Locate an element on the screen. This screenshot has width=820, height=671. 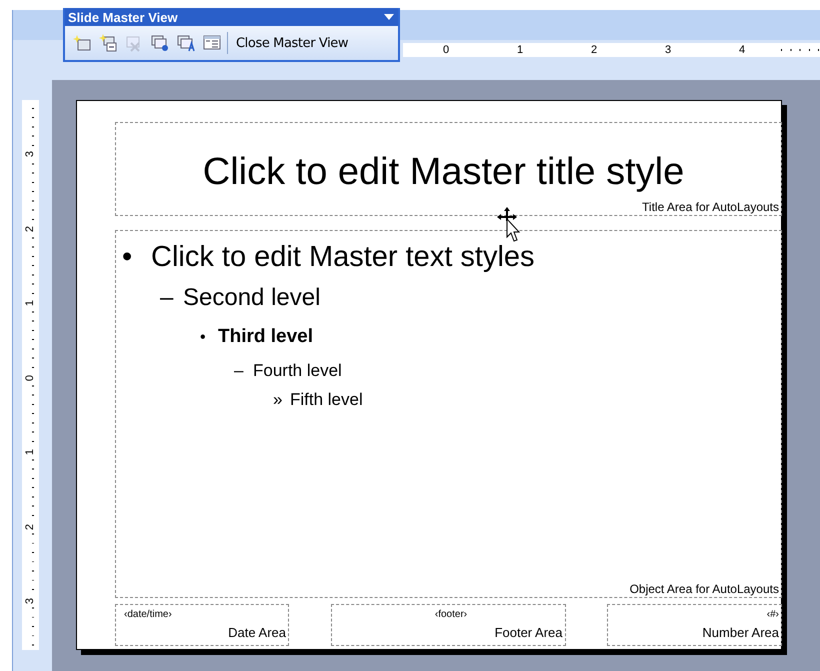
number-placeholder: ‹#› Number Area is located at coordinates (694, 625).